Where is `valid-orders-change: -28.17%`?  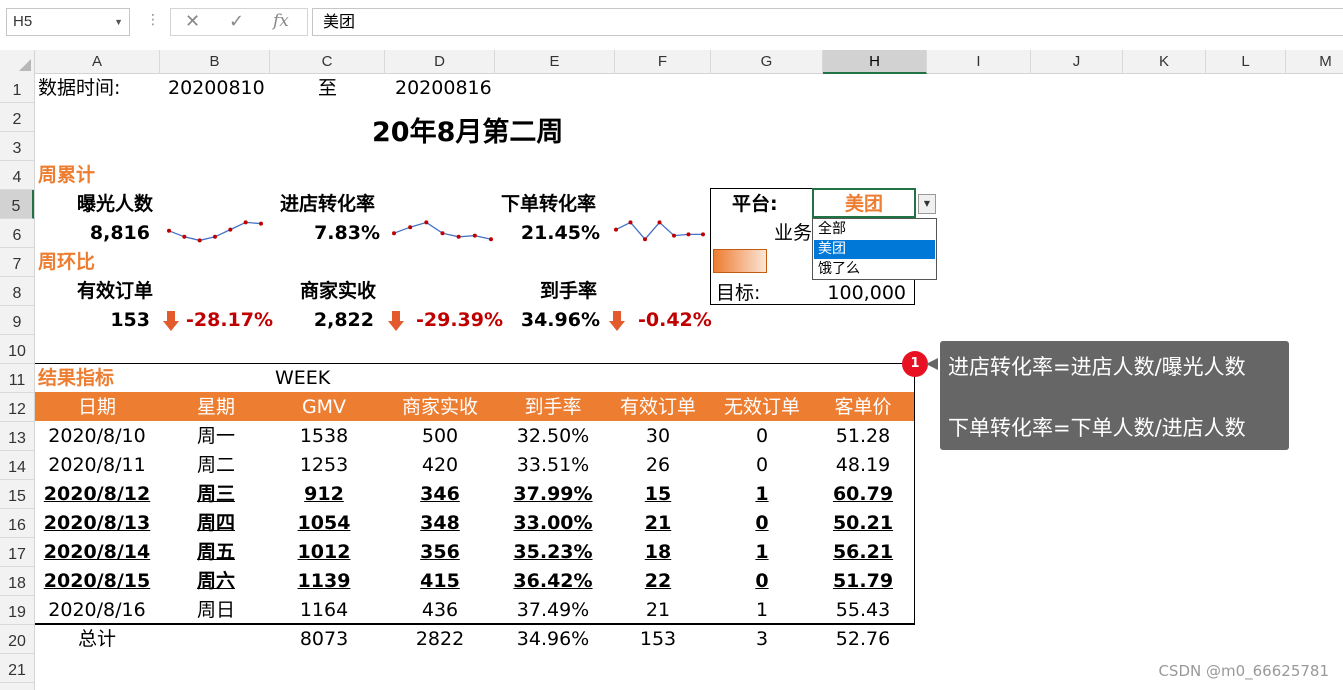 valid-orders-change: -28.17% is located at coordinates (230, 320).